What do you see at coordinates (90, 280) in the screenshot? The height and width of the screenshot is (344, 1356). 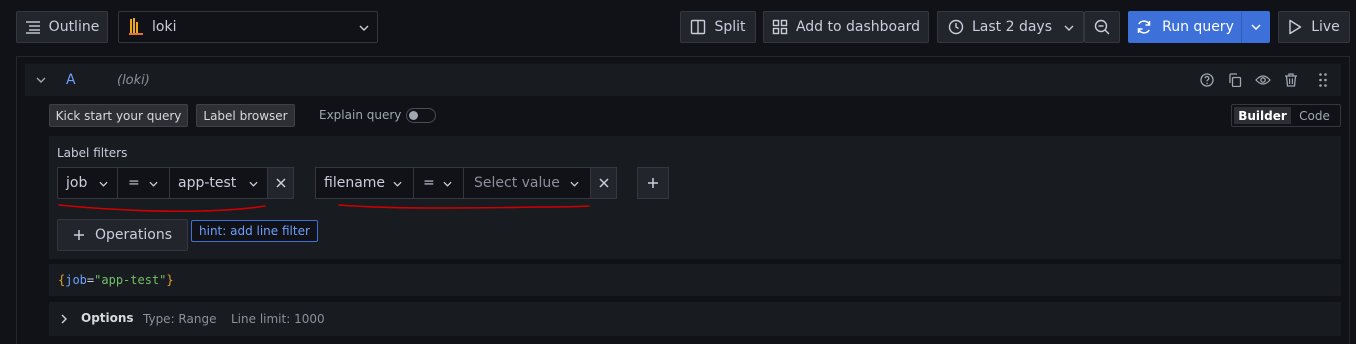 I see `query-operator: =` at bounding box center [90, 280].